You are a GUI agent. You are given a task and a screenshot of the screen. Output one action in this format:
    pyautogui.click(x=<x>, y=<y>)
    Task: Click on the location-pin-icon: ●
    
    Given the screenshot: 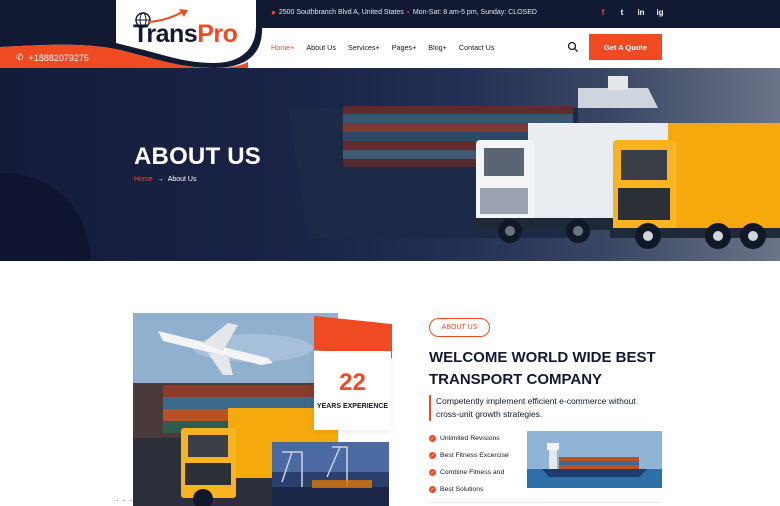 What is the action you would take?
    pyautogui.click(x=273, y=12)
    